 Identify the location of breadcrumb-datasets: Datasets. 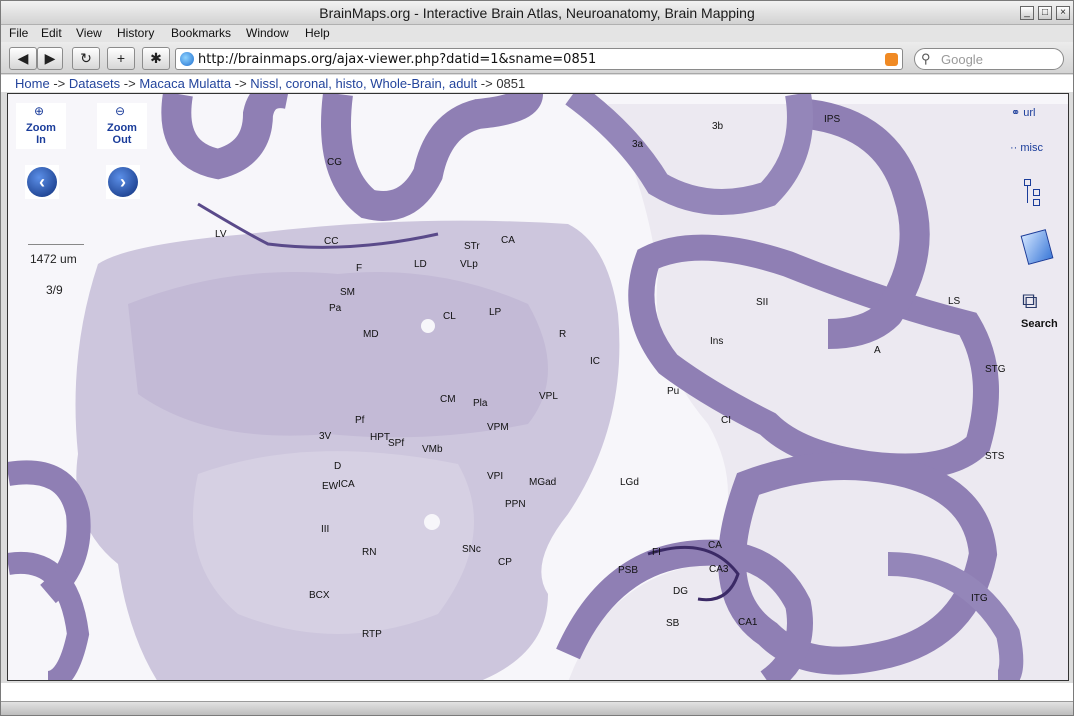
(94, 83).